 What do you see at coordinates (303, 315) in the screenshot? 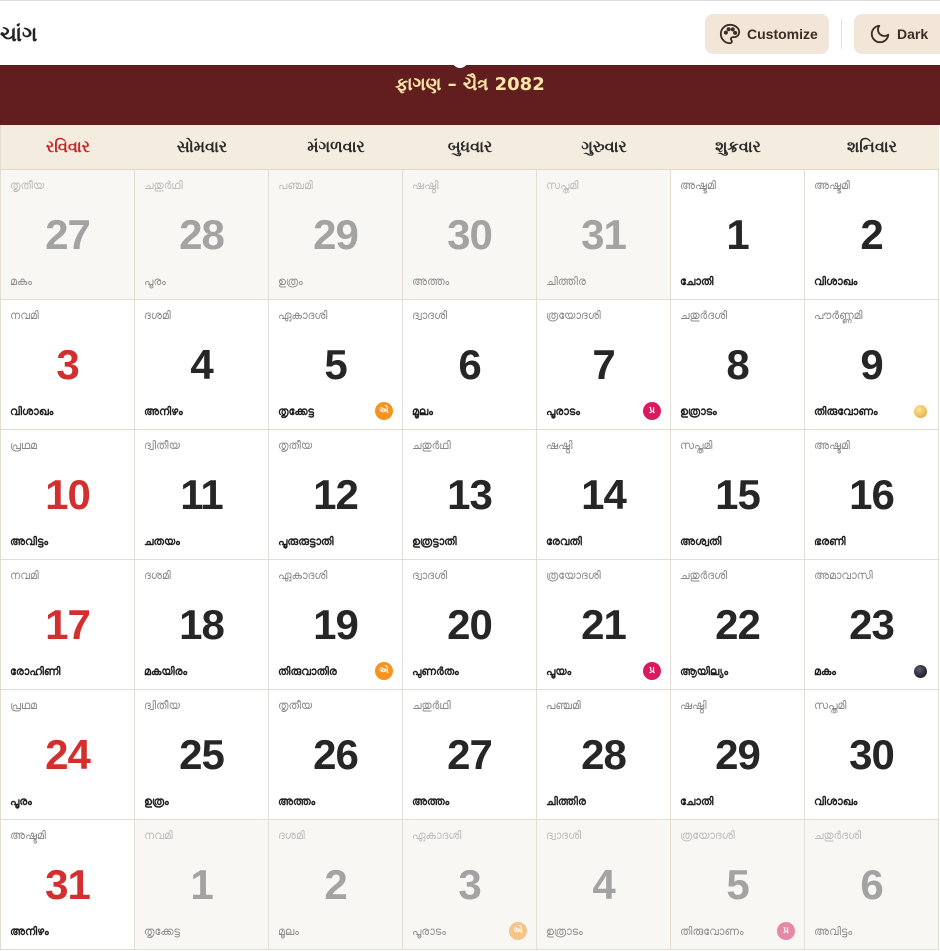
I see `tithi-label: ഏകാദശി` at bounding box center [303, 315].